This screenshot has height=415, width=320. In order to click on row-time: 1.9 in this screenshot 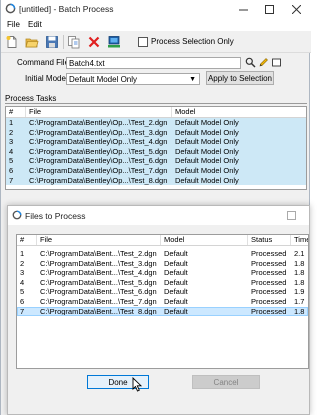, I will do `click(299, 292)`.